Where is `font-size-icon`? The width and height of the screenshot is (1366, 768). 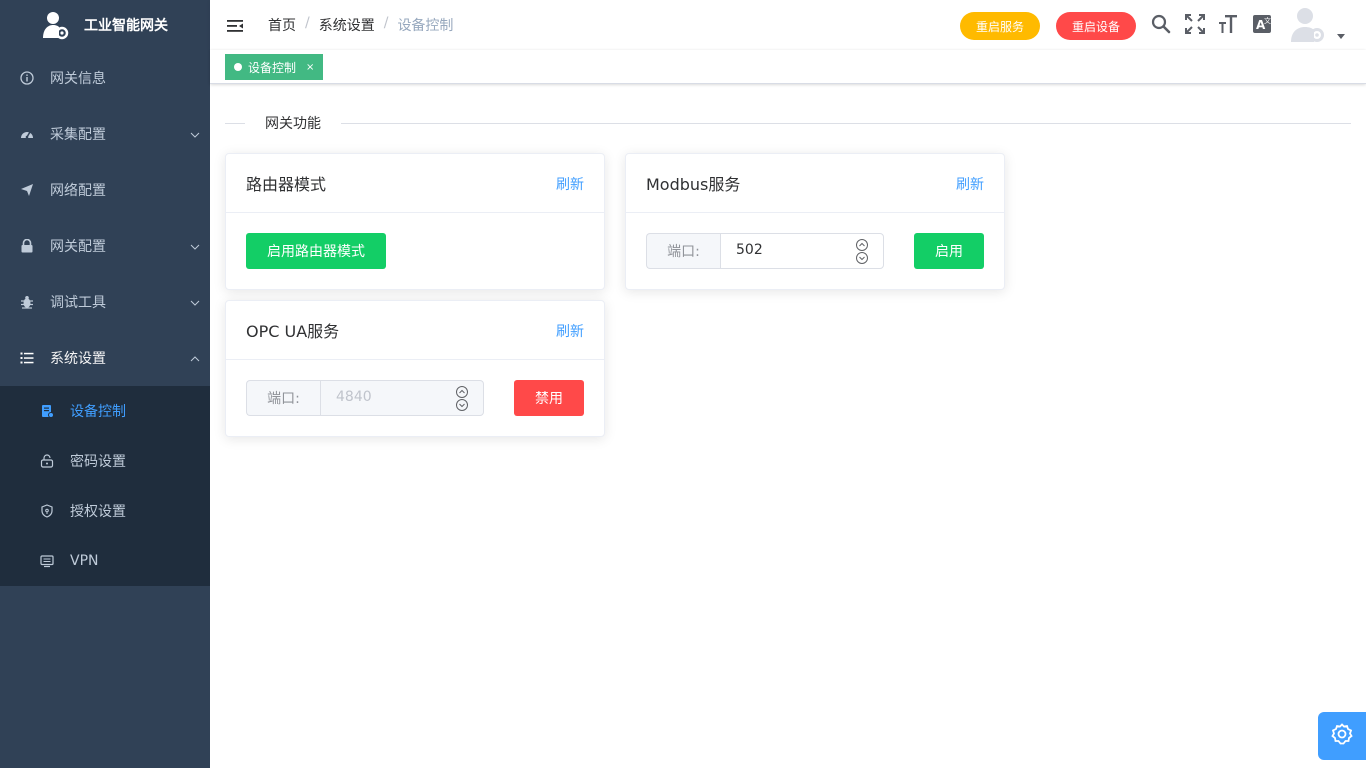 font-size-icon is located at coordinates (1228, 24).